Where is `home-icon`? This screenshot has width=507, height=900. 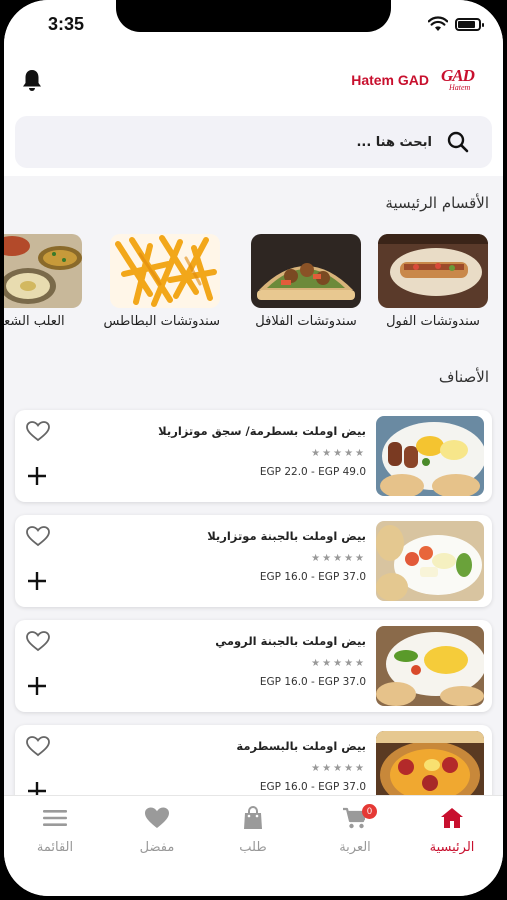 home-icon is located at coordinates (452, 818).